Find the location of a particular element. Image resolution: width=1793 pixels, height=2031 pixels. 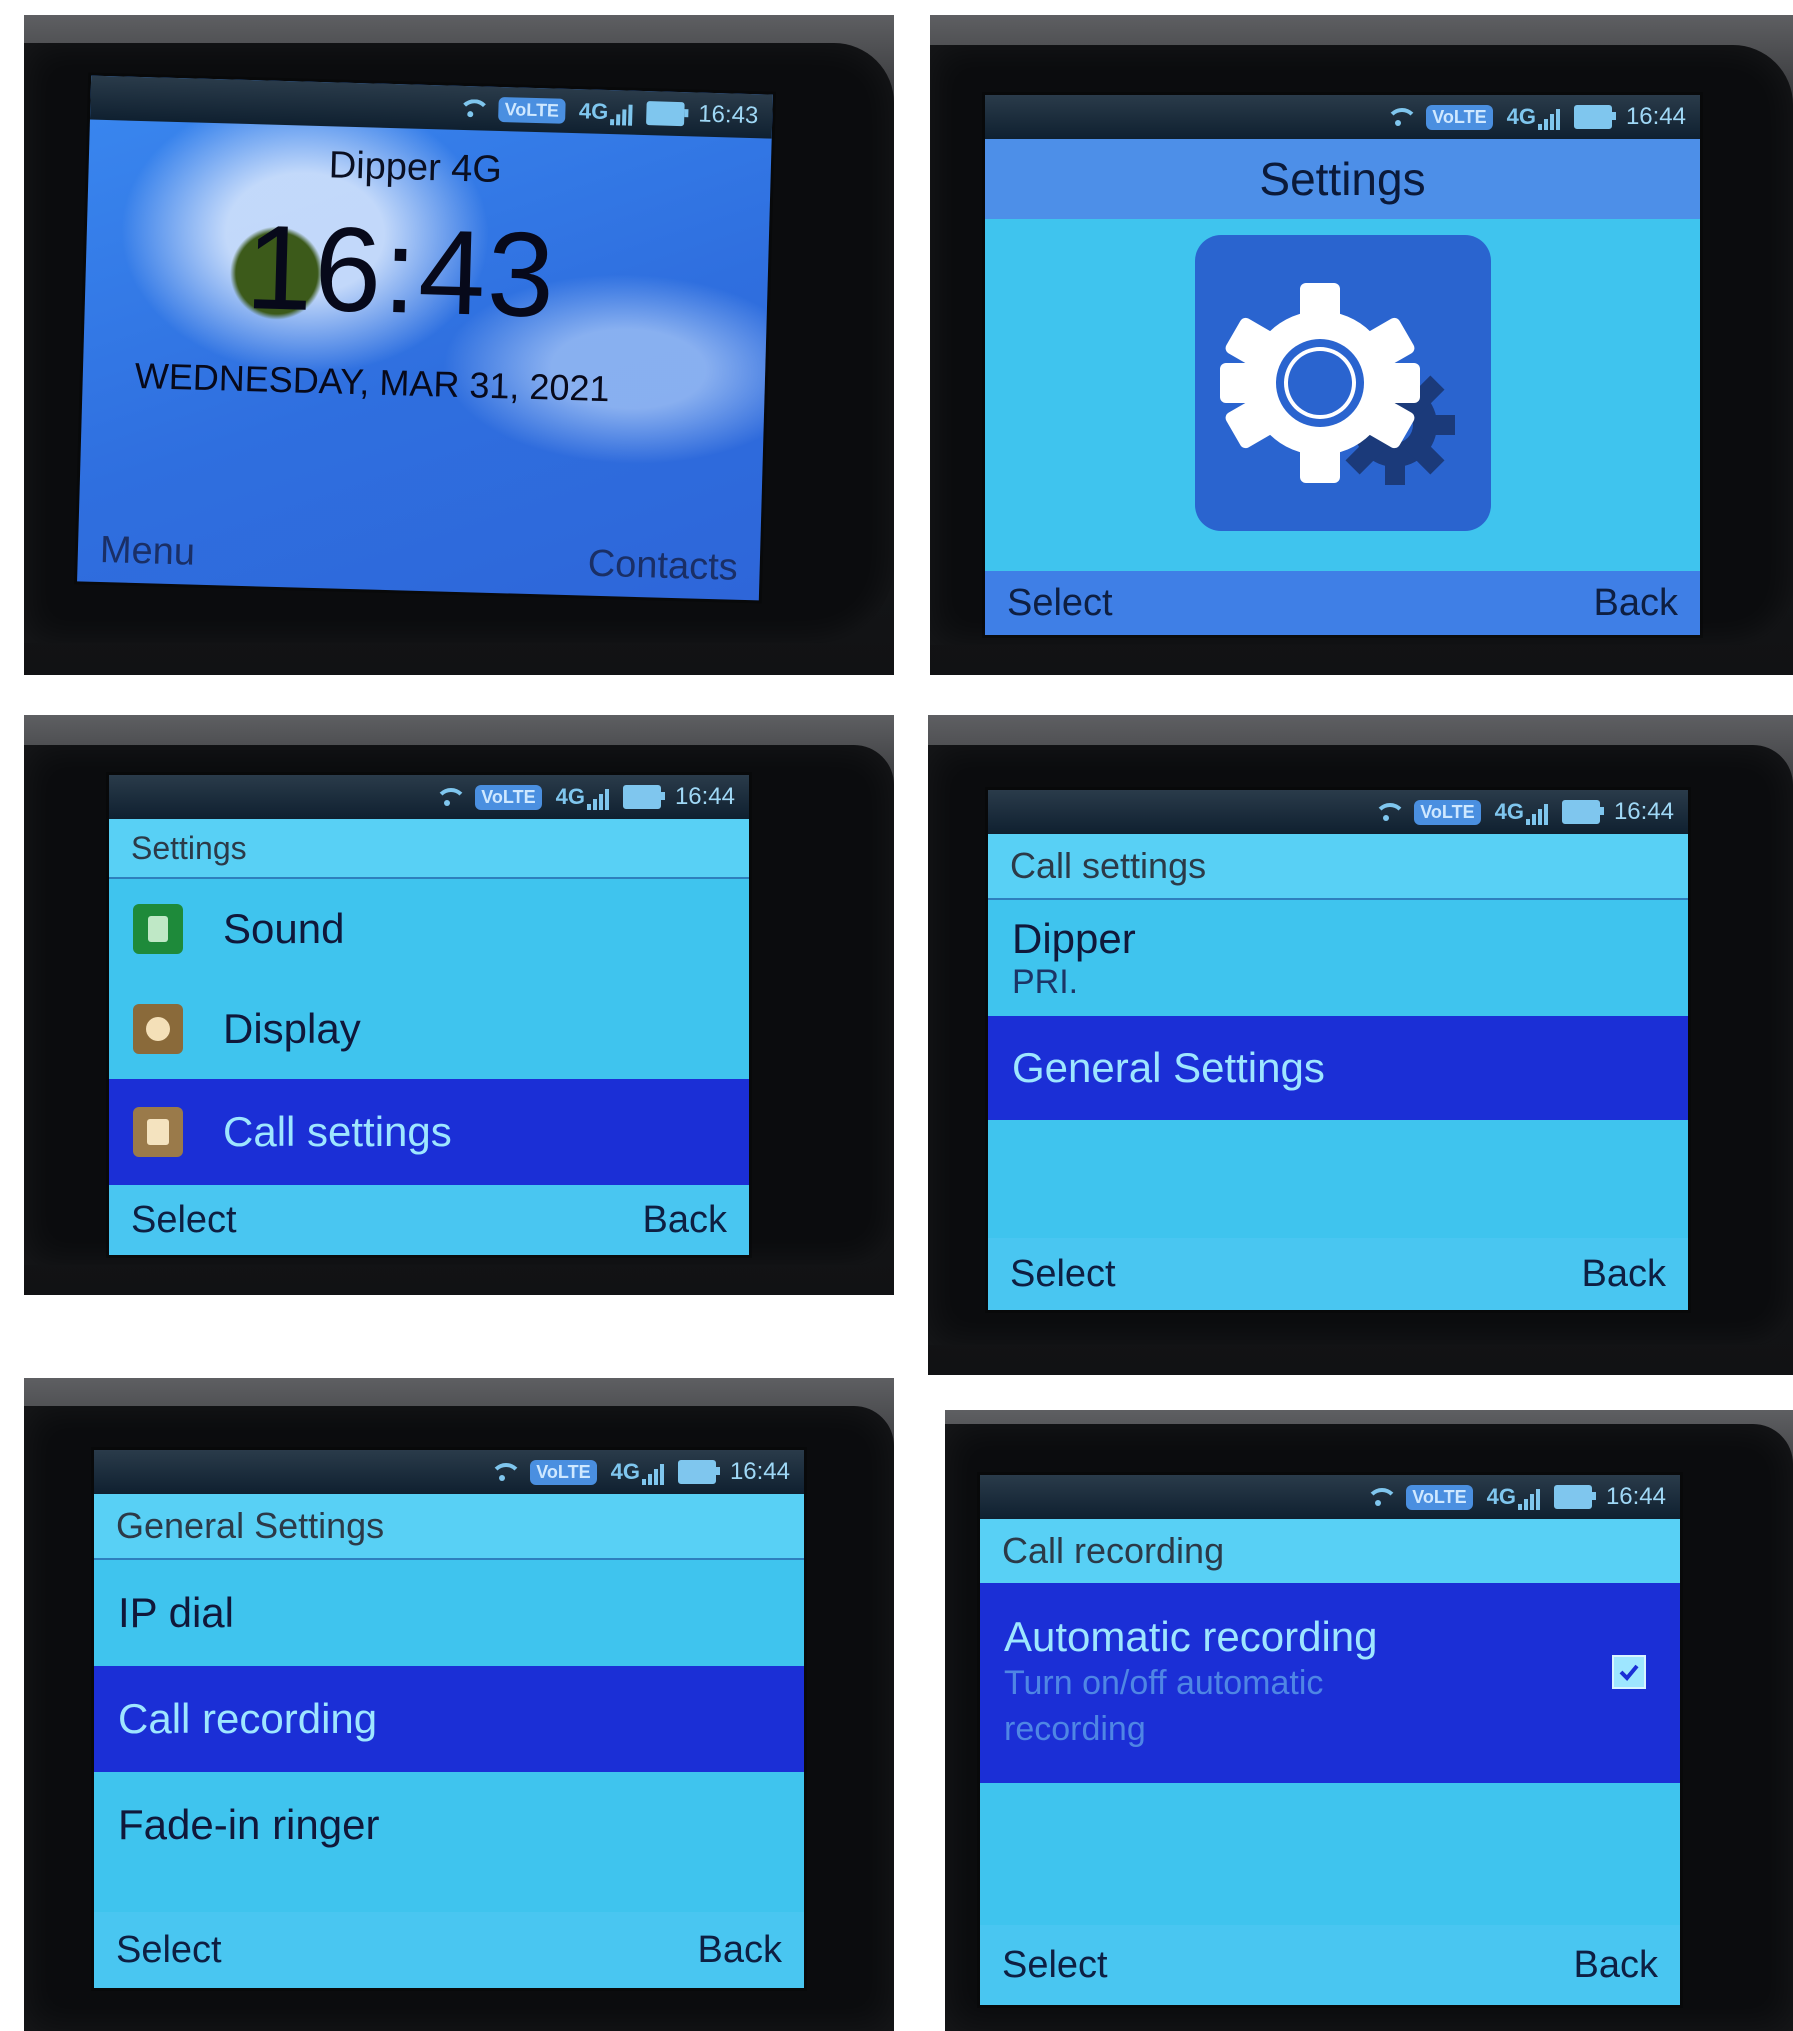

settings-app-tile is located at coordinates (1343, 383).